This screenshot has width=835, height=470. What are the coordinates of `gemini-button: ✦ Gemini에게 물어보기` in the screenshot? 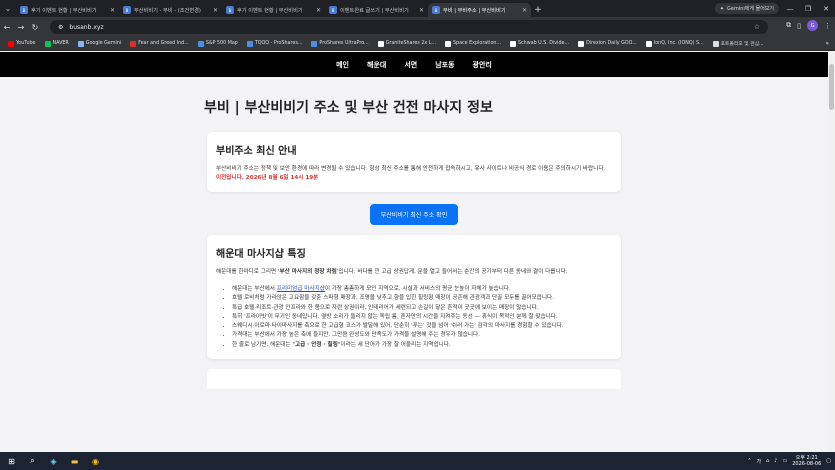 It's located at (746, 8).